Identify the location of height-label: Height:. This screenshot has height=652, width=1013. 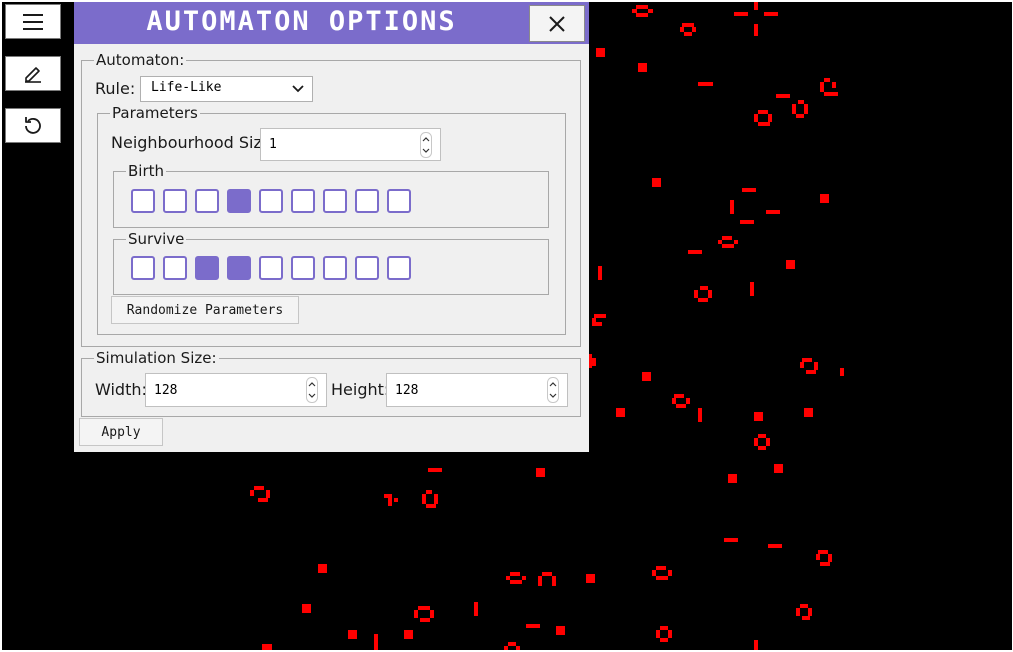
(360, 389).